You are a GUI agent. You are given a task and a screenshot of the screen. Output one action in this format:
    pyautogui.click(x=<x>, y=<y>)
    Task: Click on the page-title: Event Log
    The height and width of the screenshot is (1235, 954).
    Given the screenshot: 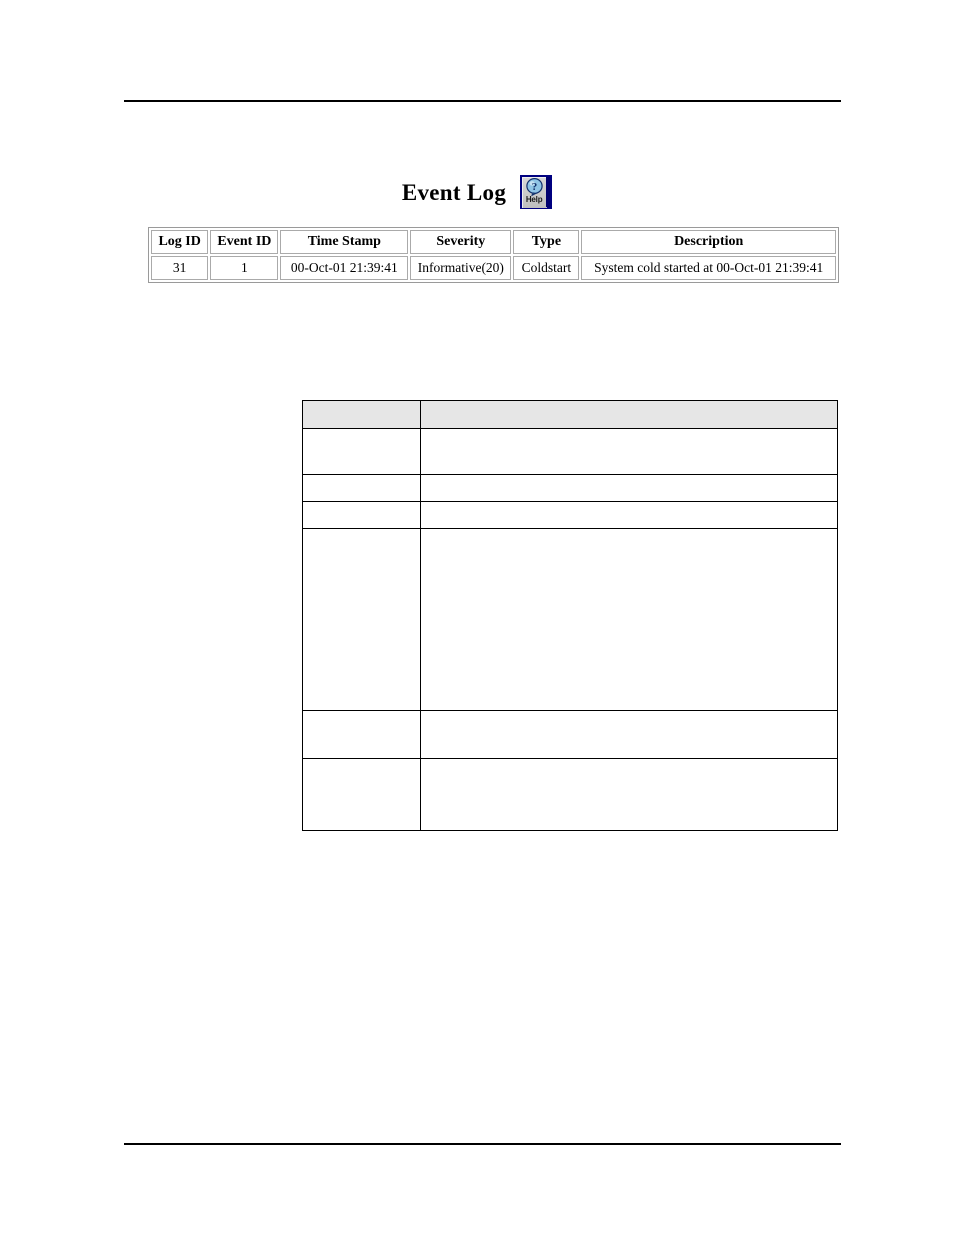 What is the action you would take?
    pyautogui.click(x=454, y=192)
    